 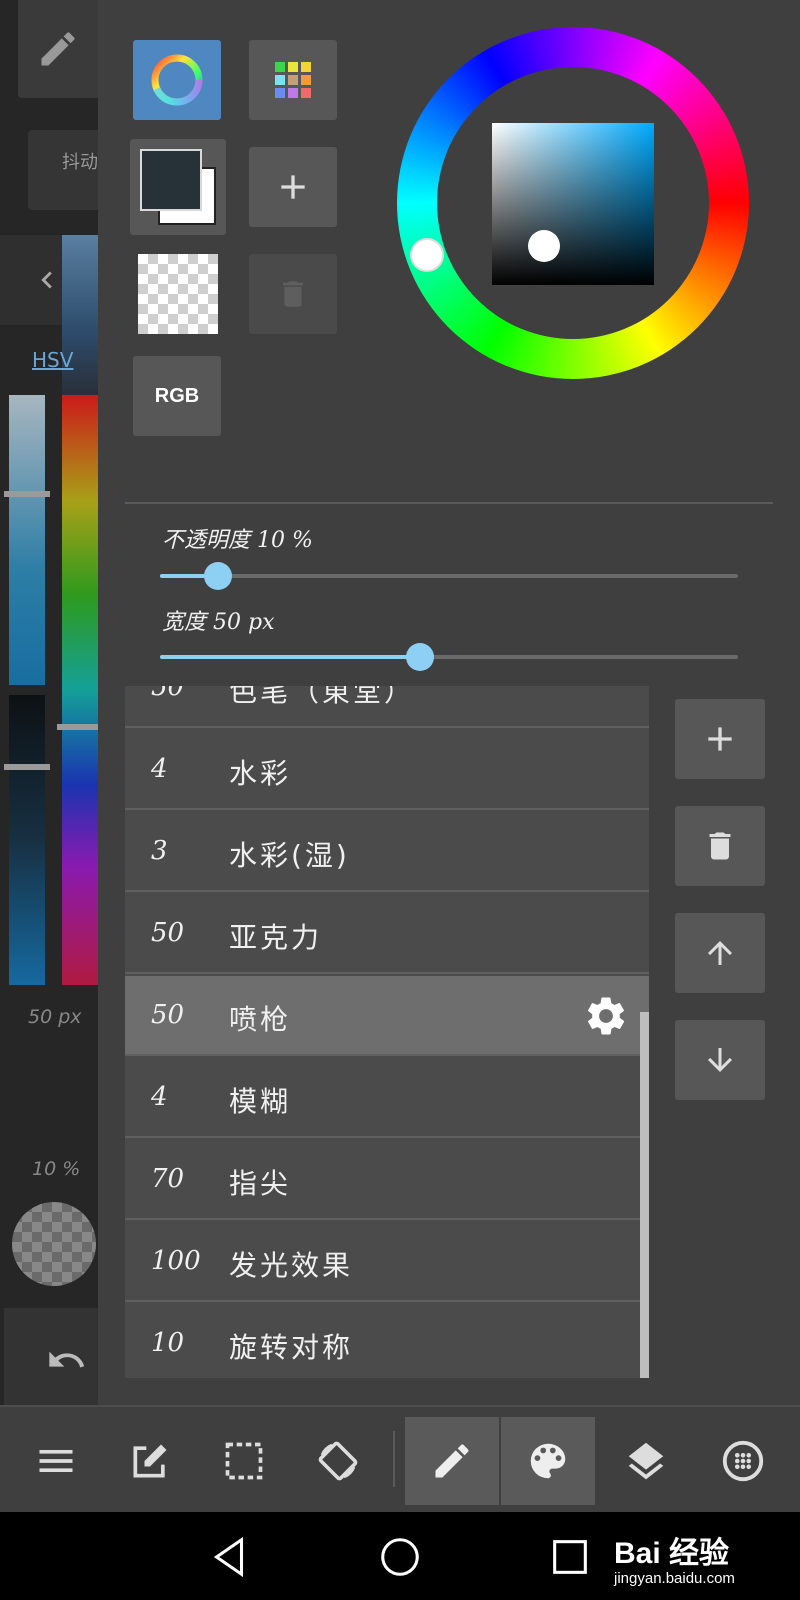 I want to click on back-triangle-icon, so click(x=230, y=1557).